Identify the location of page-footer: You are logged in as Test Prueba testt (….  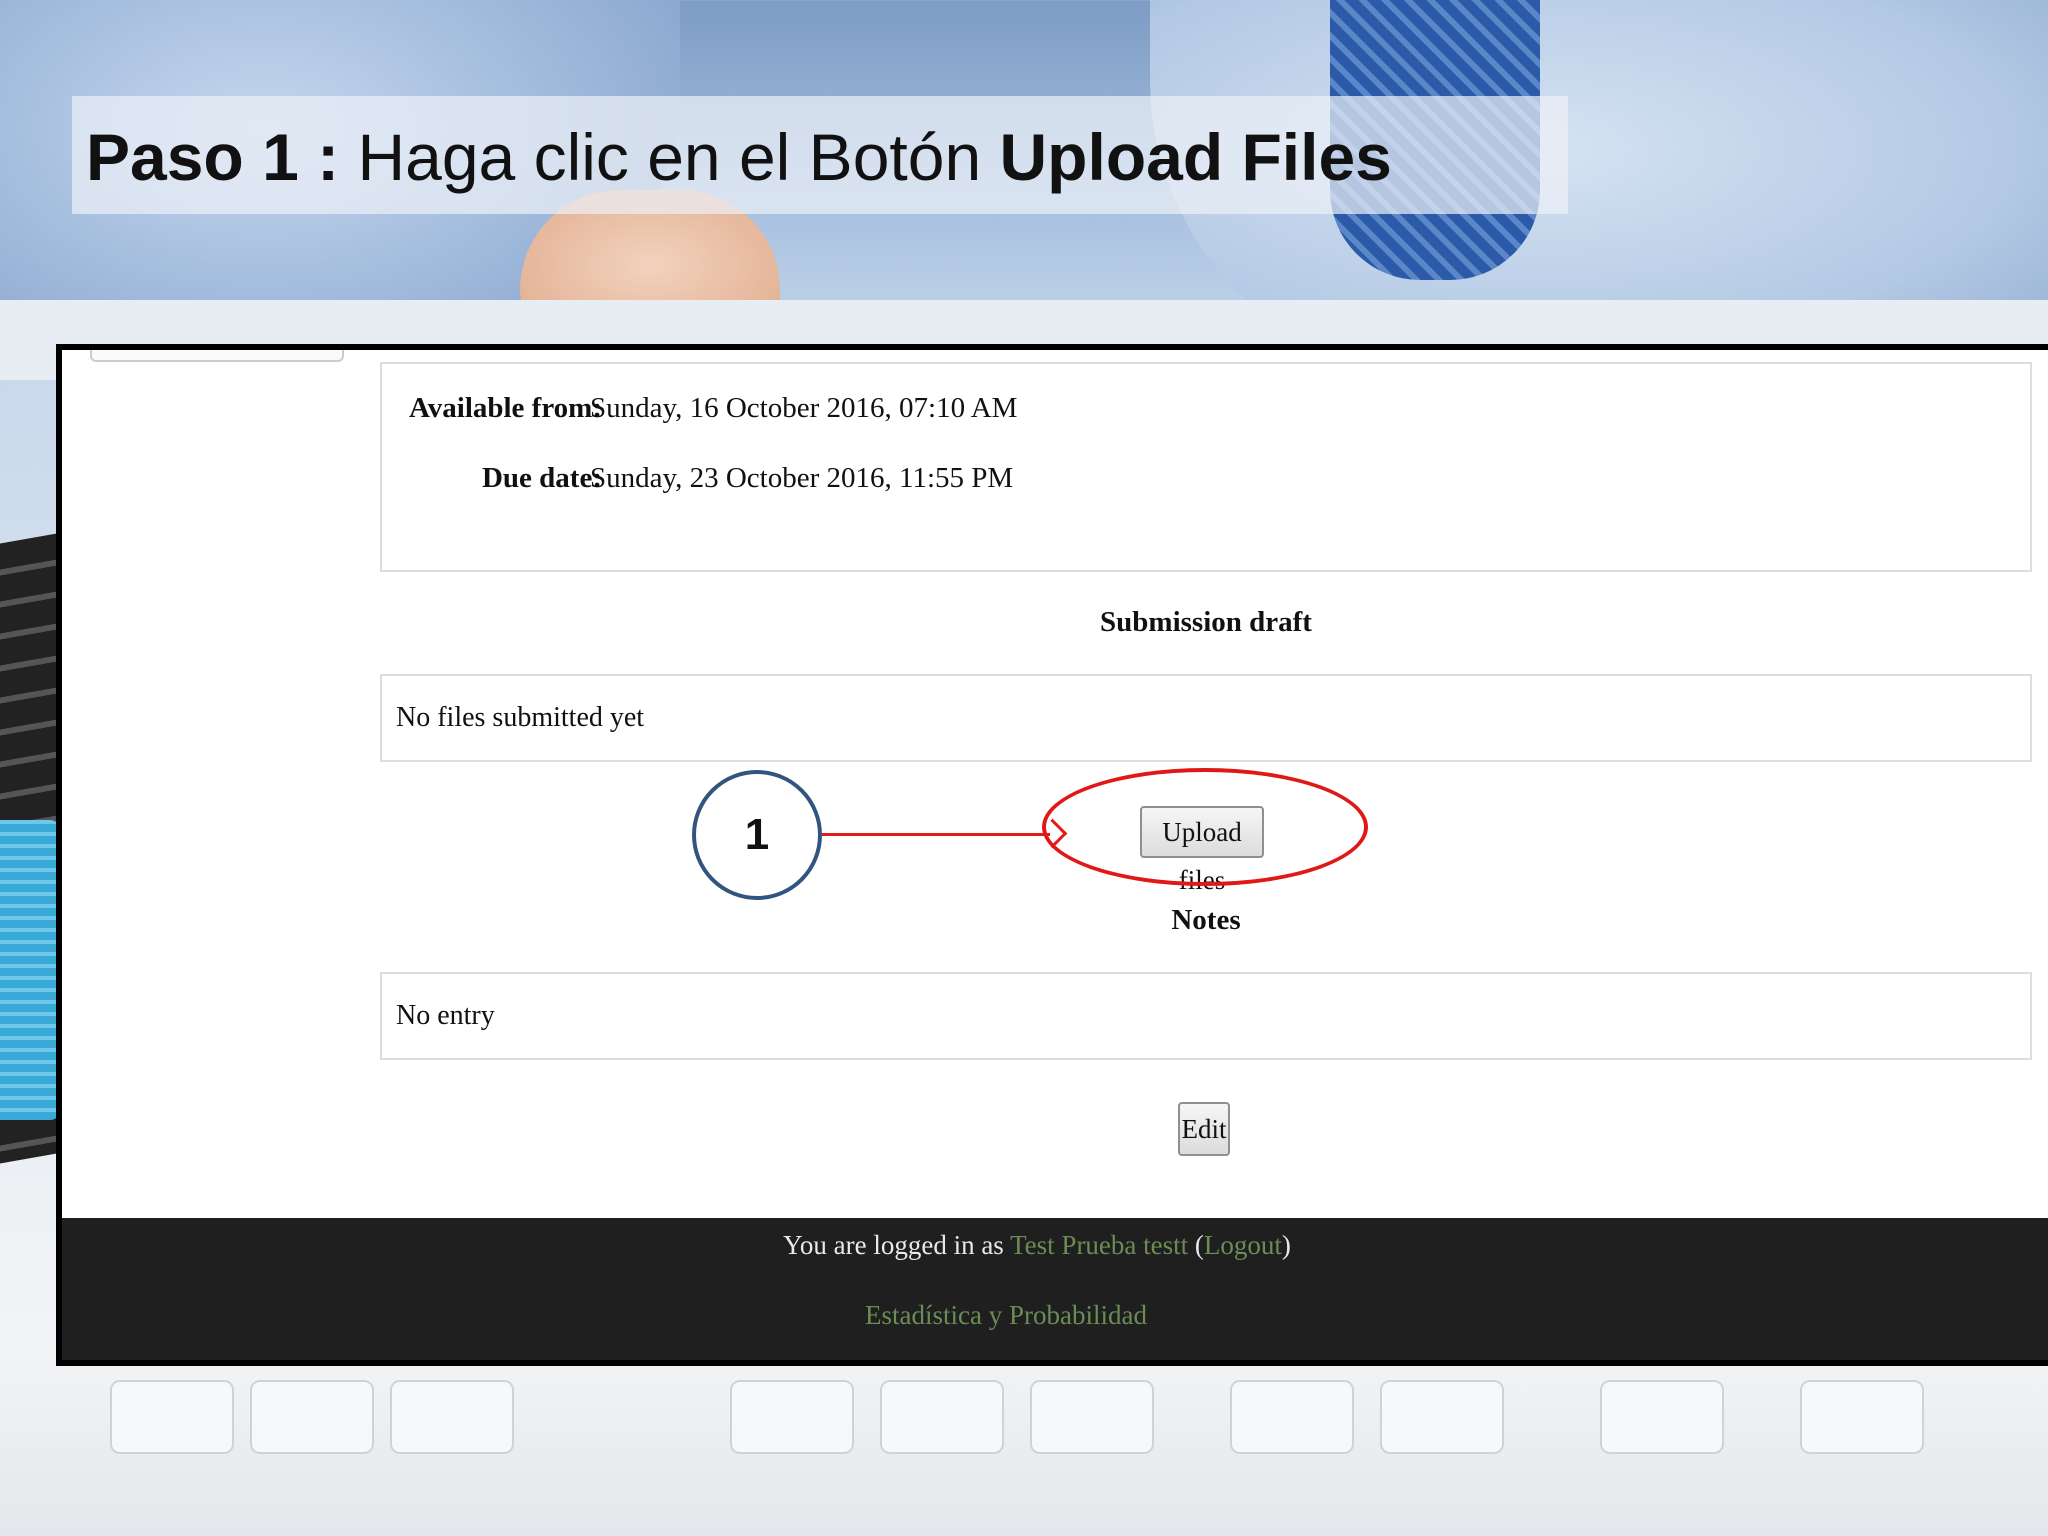
(1055, 1289).